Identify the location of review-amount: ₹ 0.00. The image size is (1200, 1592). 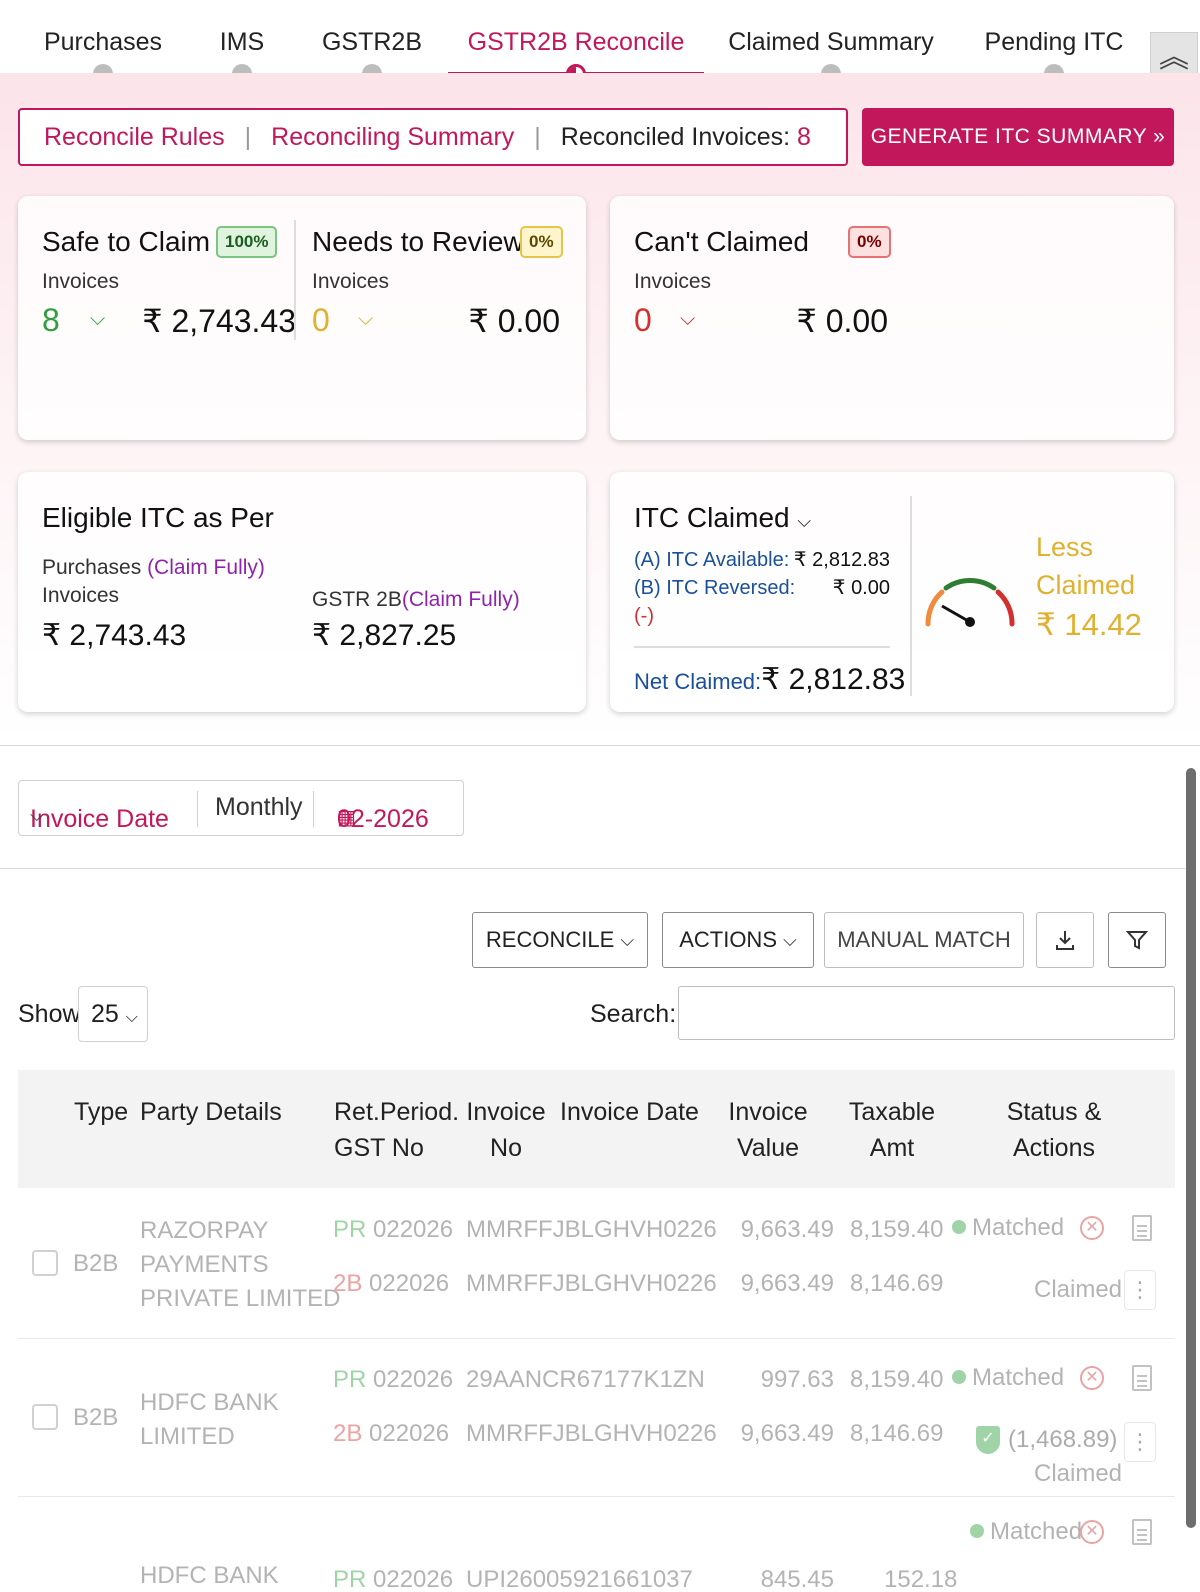
(514, 321).